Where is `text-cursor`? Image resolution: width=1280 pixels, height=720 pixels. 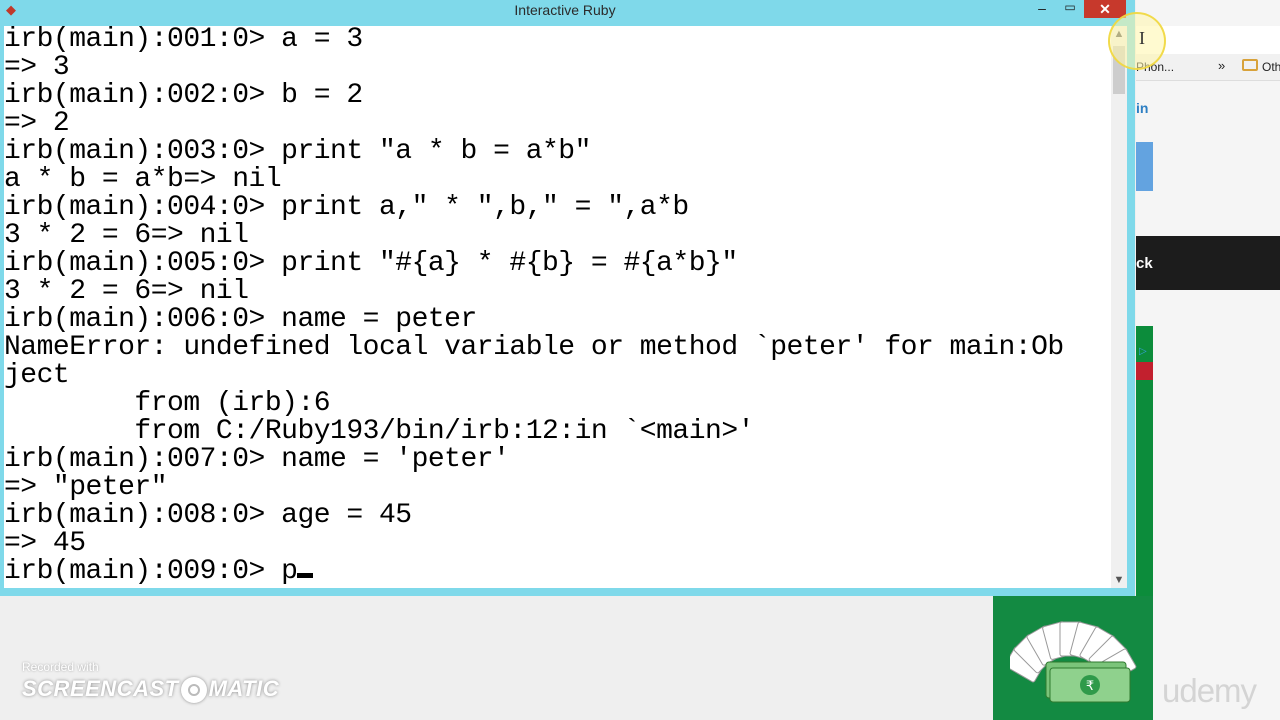
text-cursor is located at coordinates (305, 575).